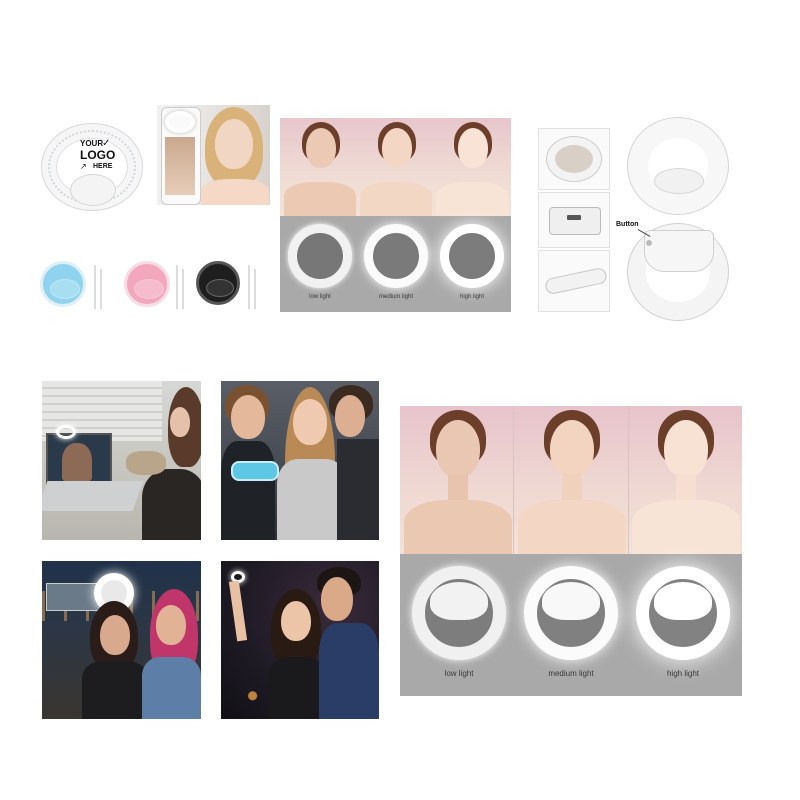  I want to click on man-left-body, so click(248, 490).